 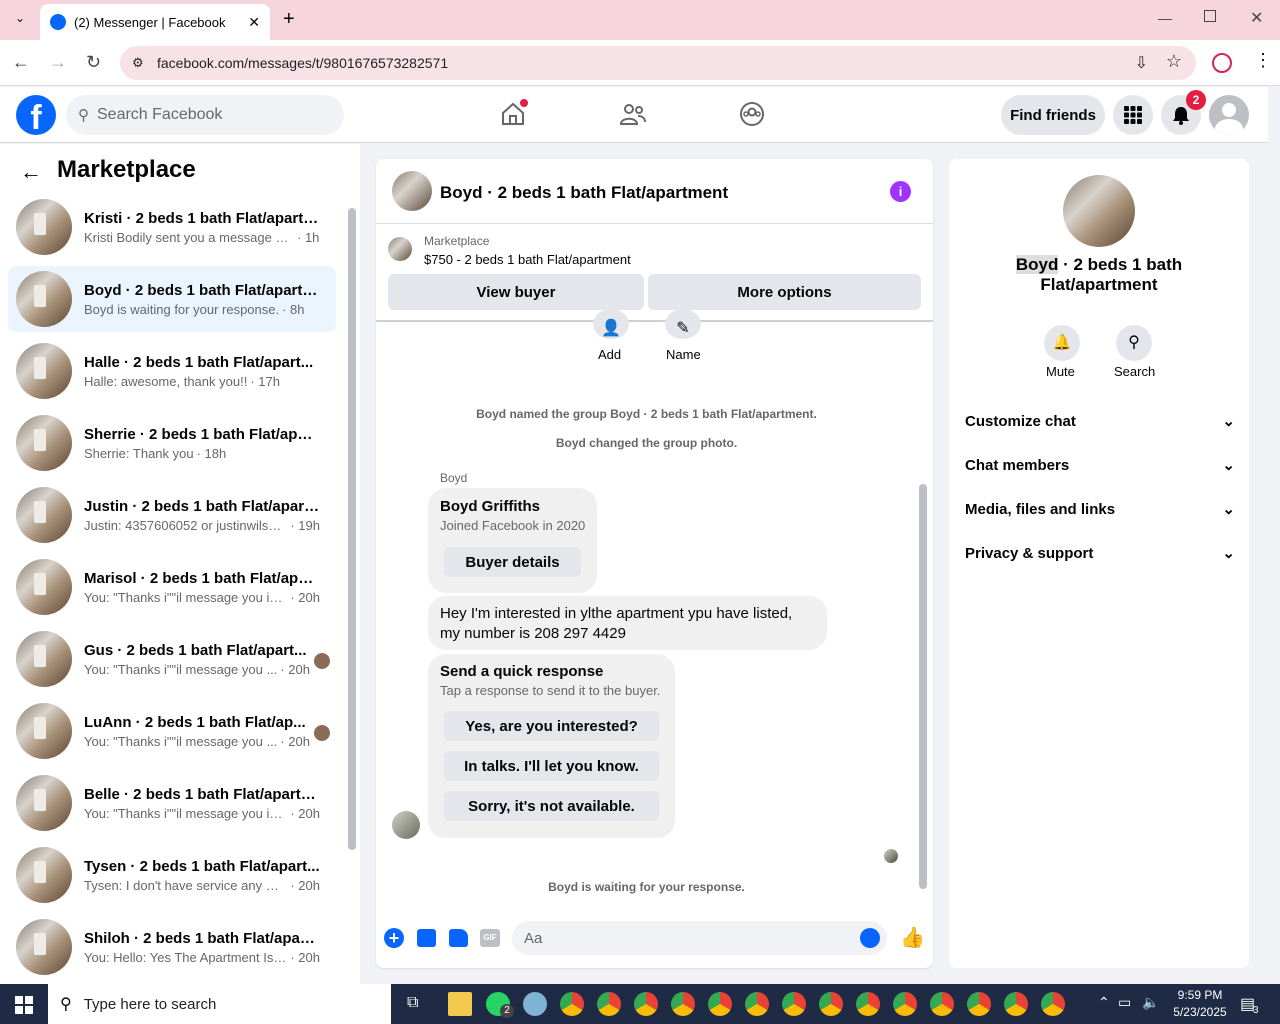 What do you see at coordinates (1133, 115) in the screenshot?
I see `menu-grid-icon` at bounding box center [1133, 115].